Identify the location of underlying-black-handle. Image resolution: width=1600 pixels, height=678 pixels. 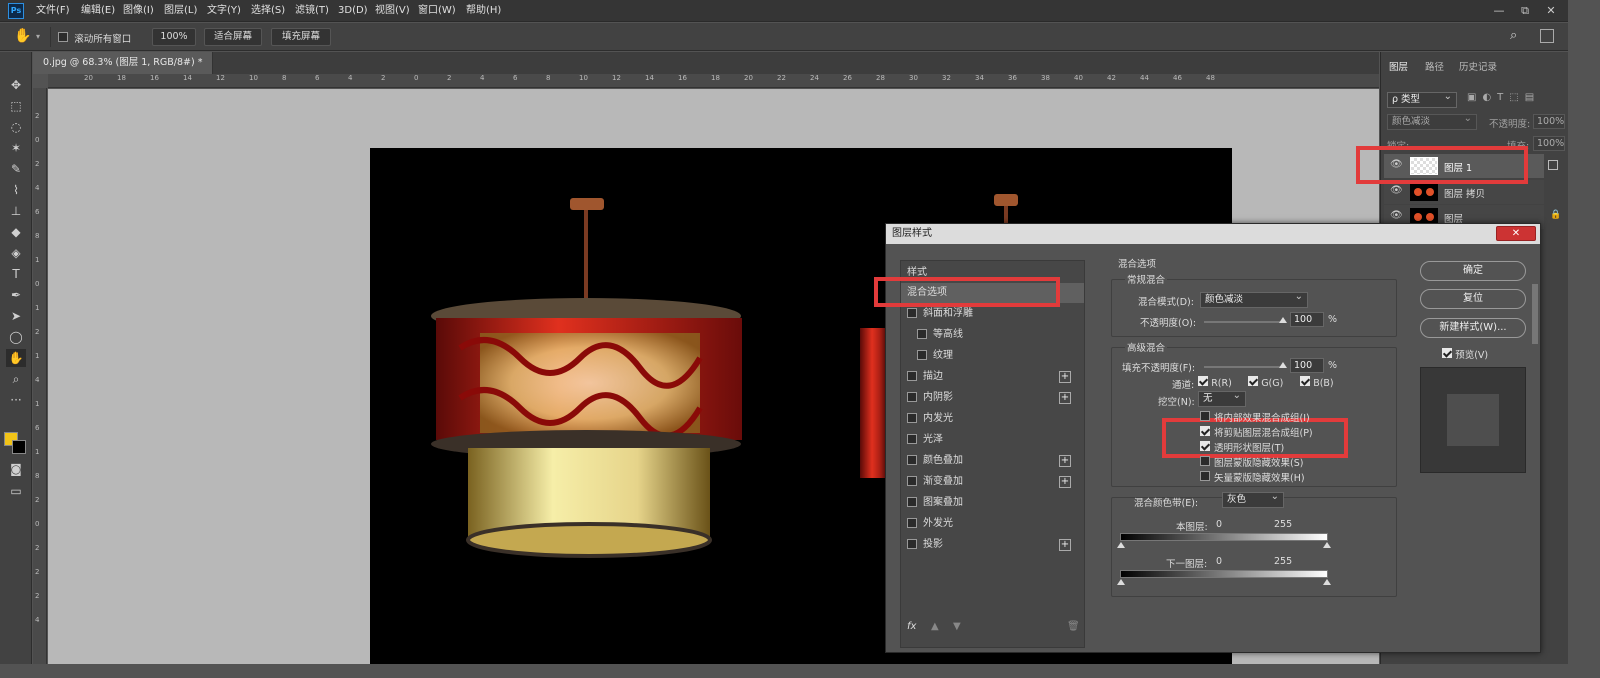
(1121, 582).